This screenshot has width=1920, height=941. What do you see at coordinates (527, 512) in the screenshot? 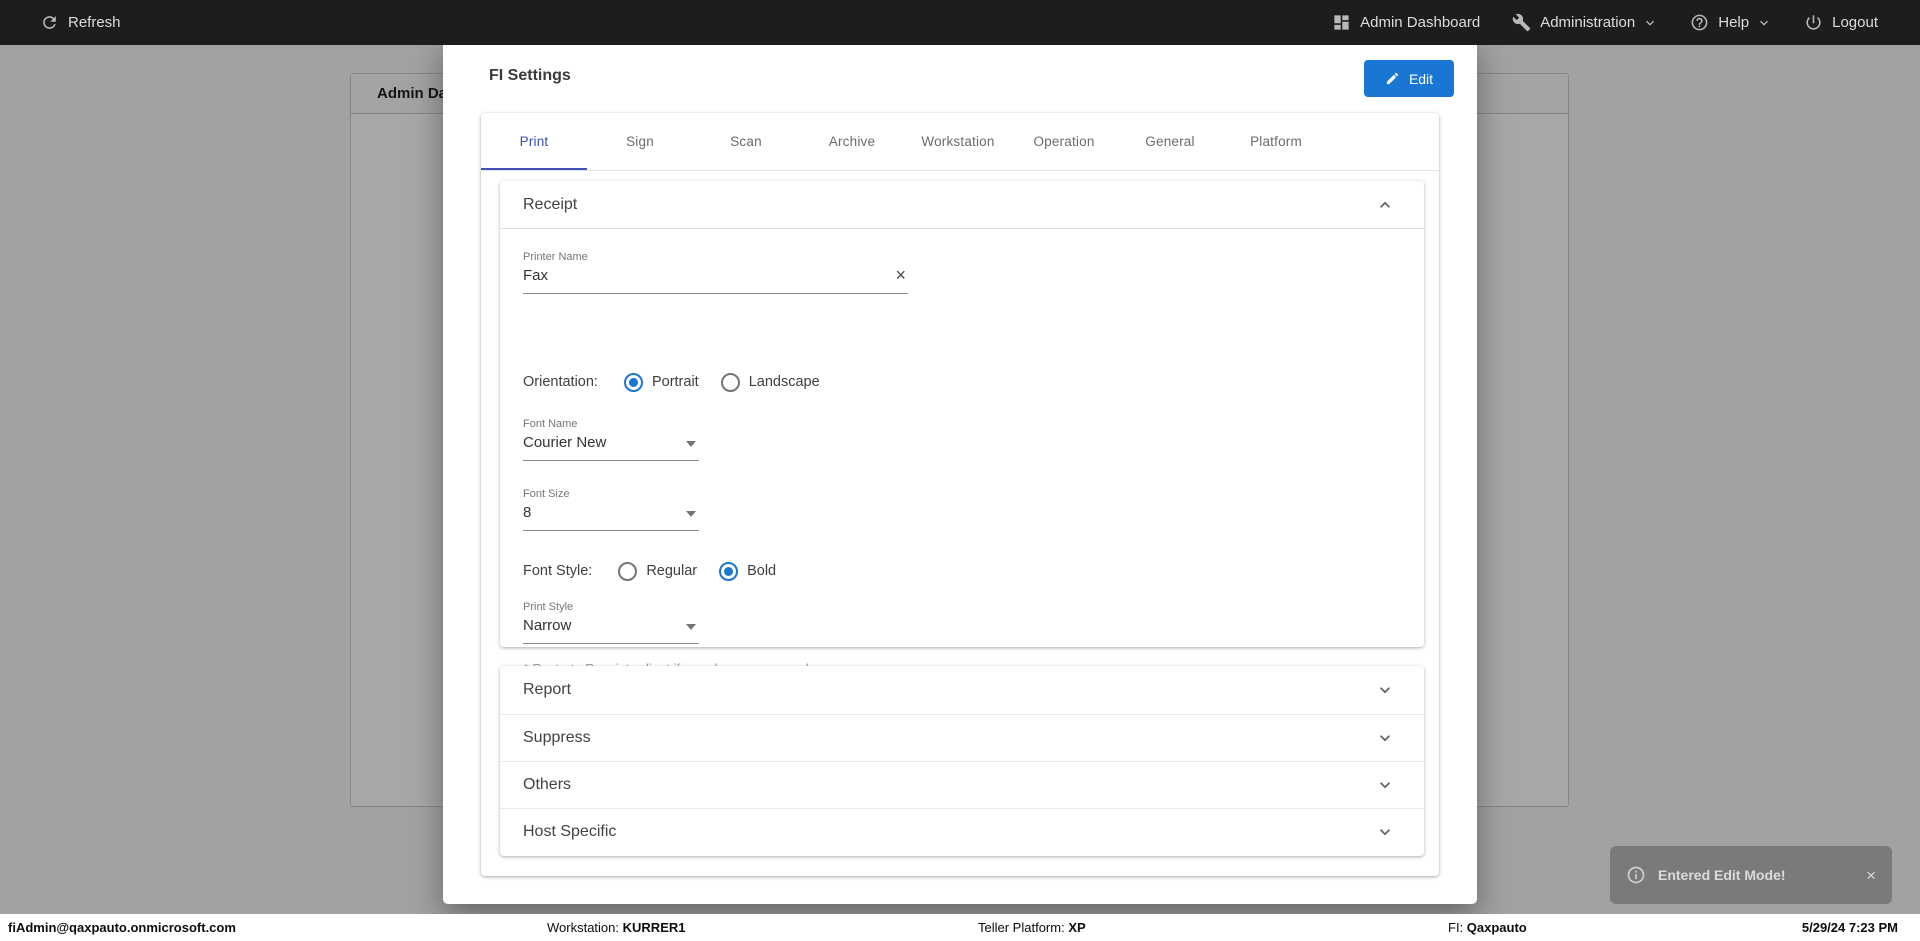
I see `font-size-value: 8` at bounding box center [527, 512].